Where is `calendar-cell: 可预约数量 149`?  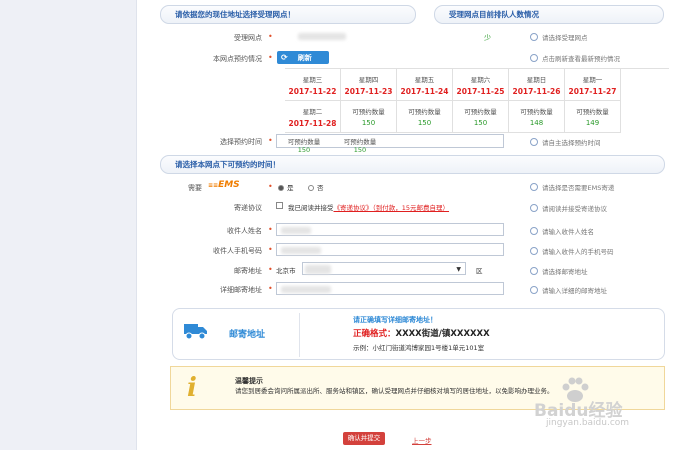
calendar-cell: 可预约数量 149 is located at coordinates (593, 117).